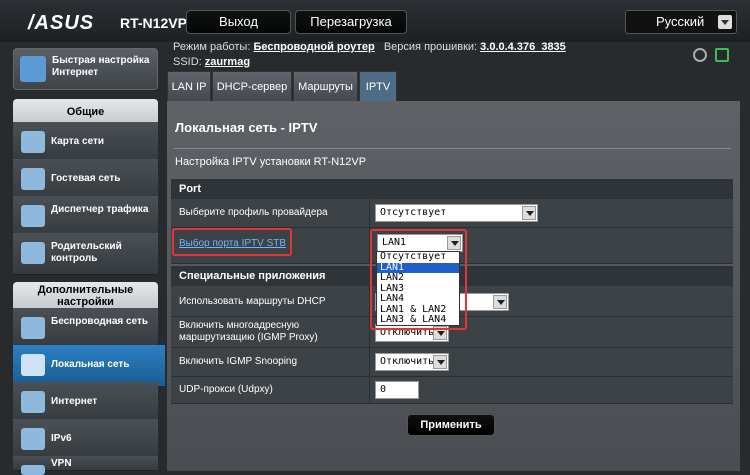 Image resolution: width=750 pixels, height=475 pixels. I want to click on row-igmp-snooping: Включить IGMP Snooping Отключить, so click(452, 362).